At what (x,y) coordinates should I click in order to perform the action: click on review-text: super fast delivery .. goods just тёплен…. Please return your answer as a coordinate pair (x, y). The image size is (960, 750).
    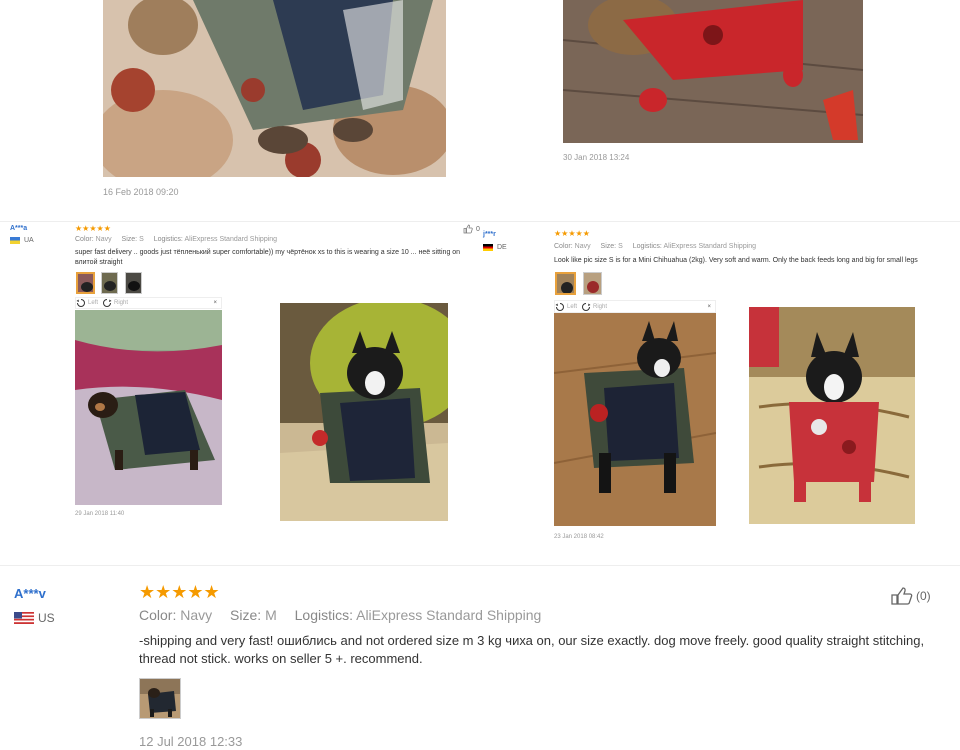
    Looking at the image, I should click on (268, 257).